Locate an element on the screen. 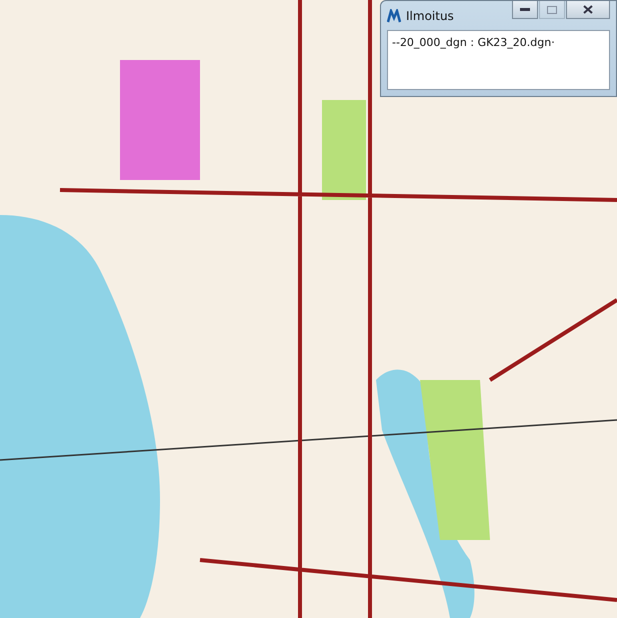  minimize-icon is located at coordinates (525, 10).